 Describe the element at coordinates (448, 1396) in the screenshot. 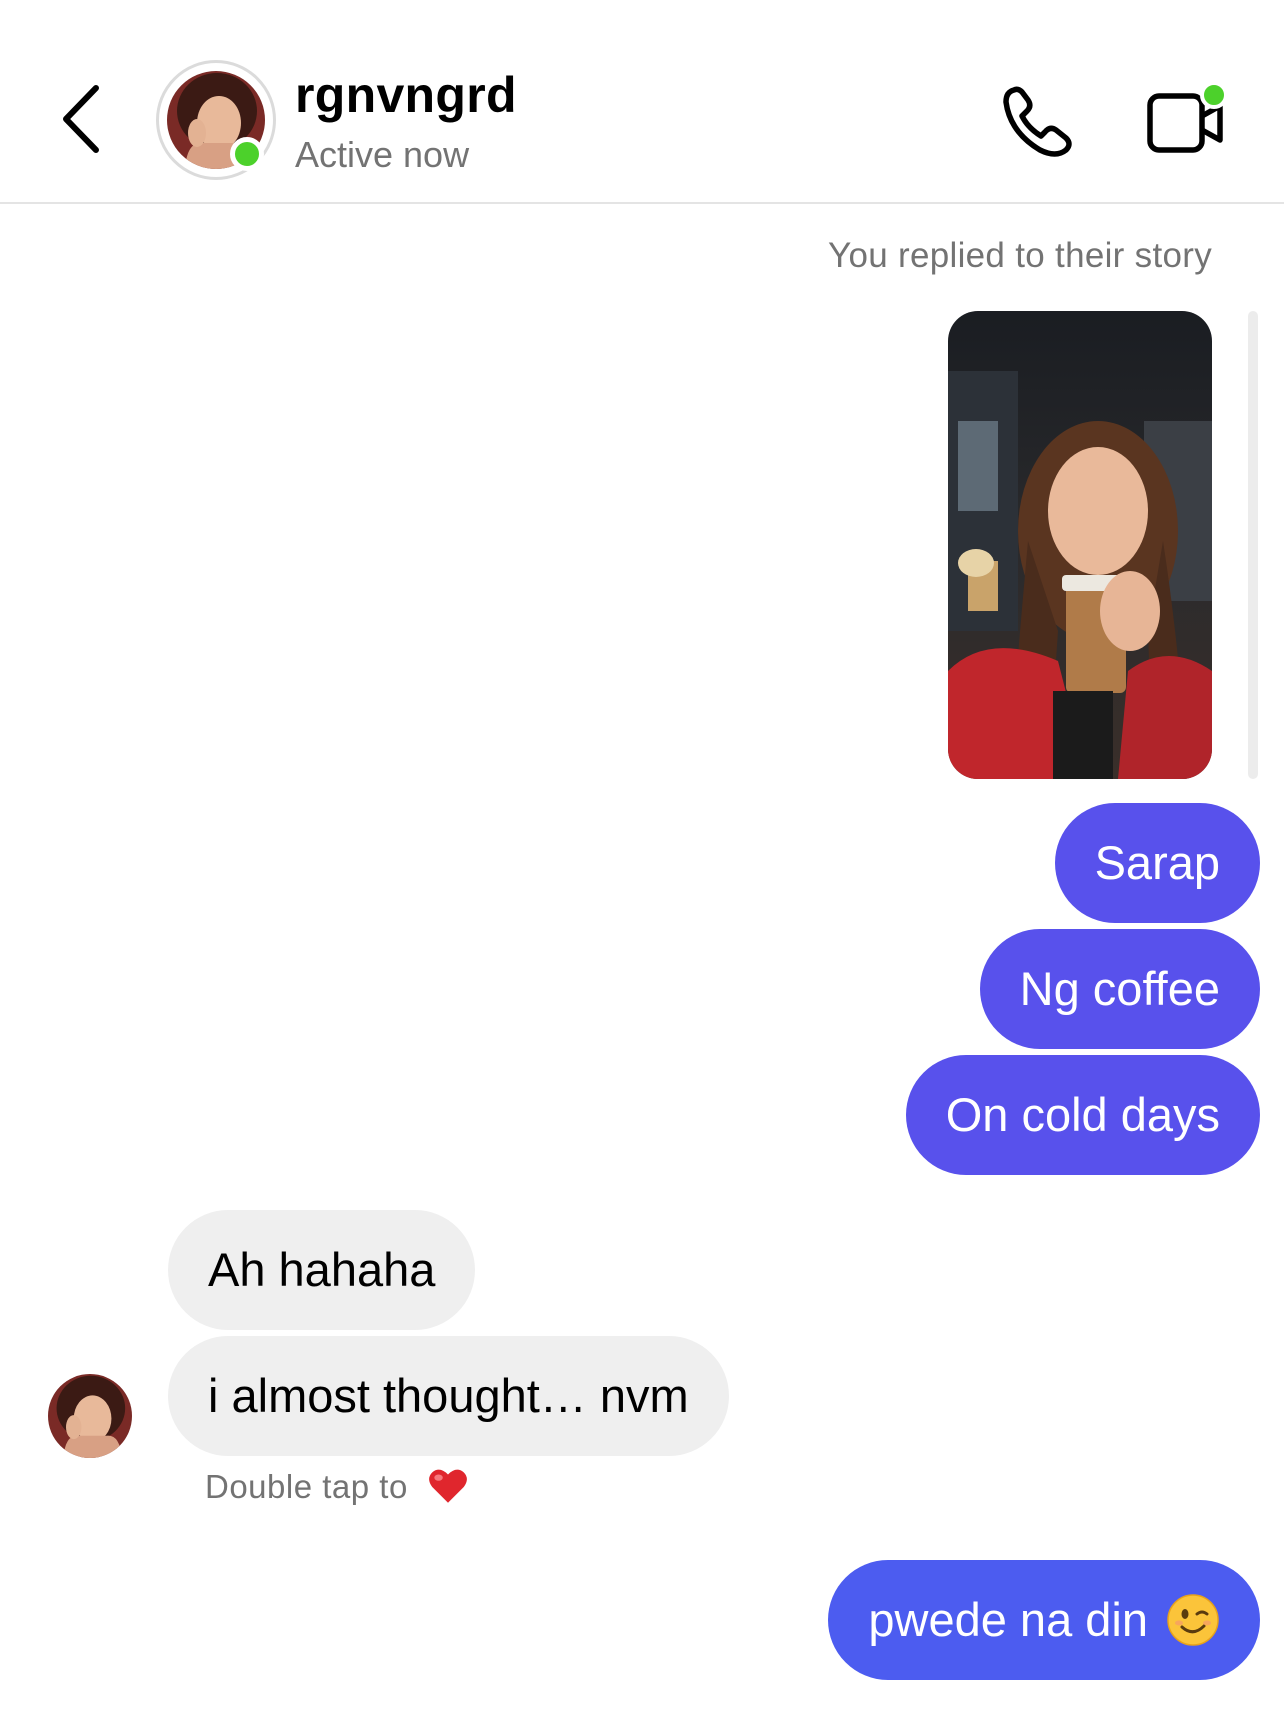

I see `message-bubble-incoming: i almost thought… nvm` at that location.